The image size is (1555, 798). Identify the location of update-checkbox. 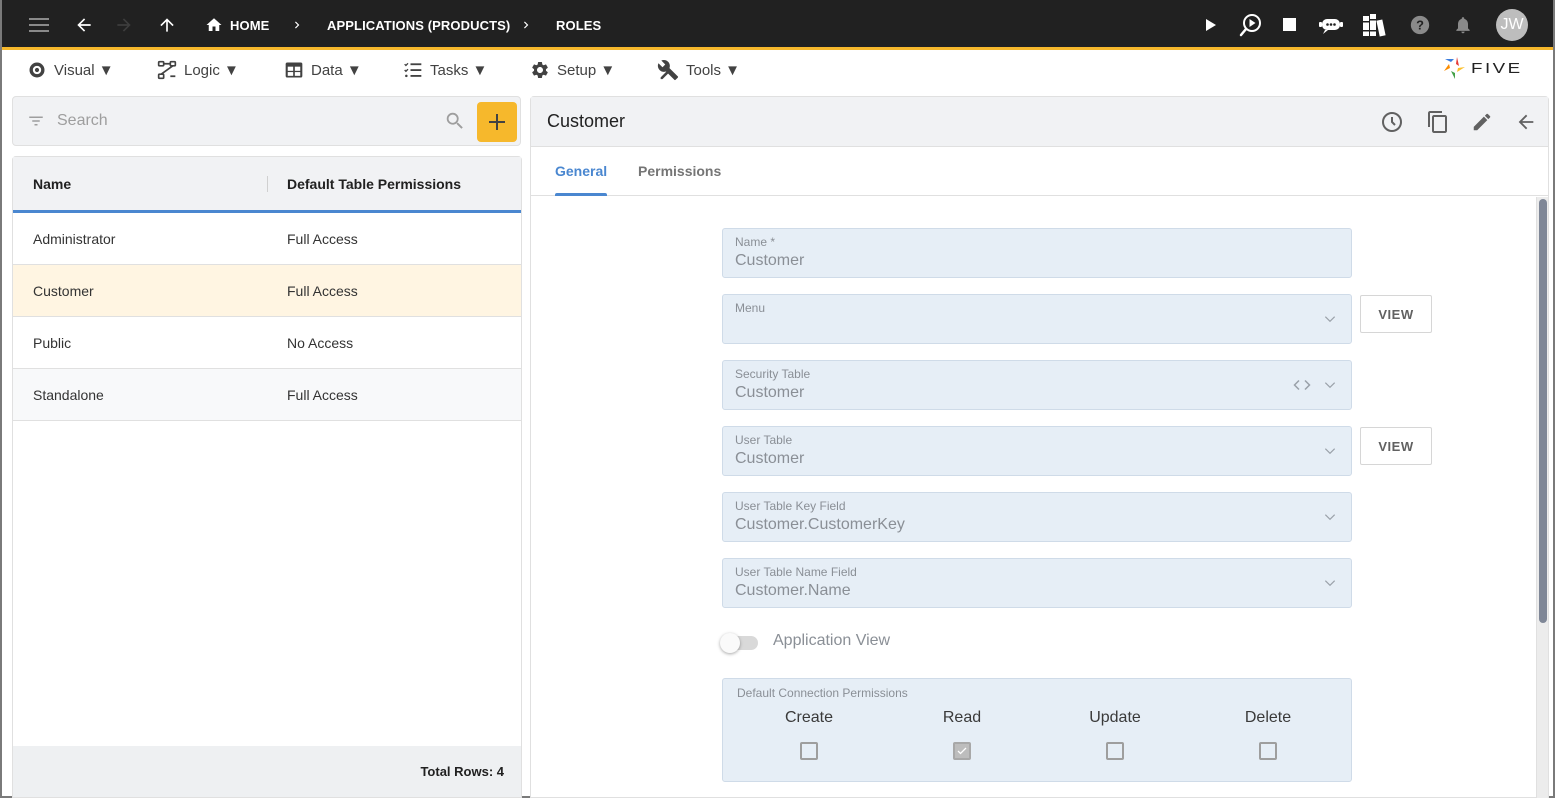
(1115, 751).